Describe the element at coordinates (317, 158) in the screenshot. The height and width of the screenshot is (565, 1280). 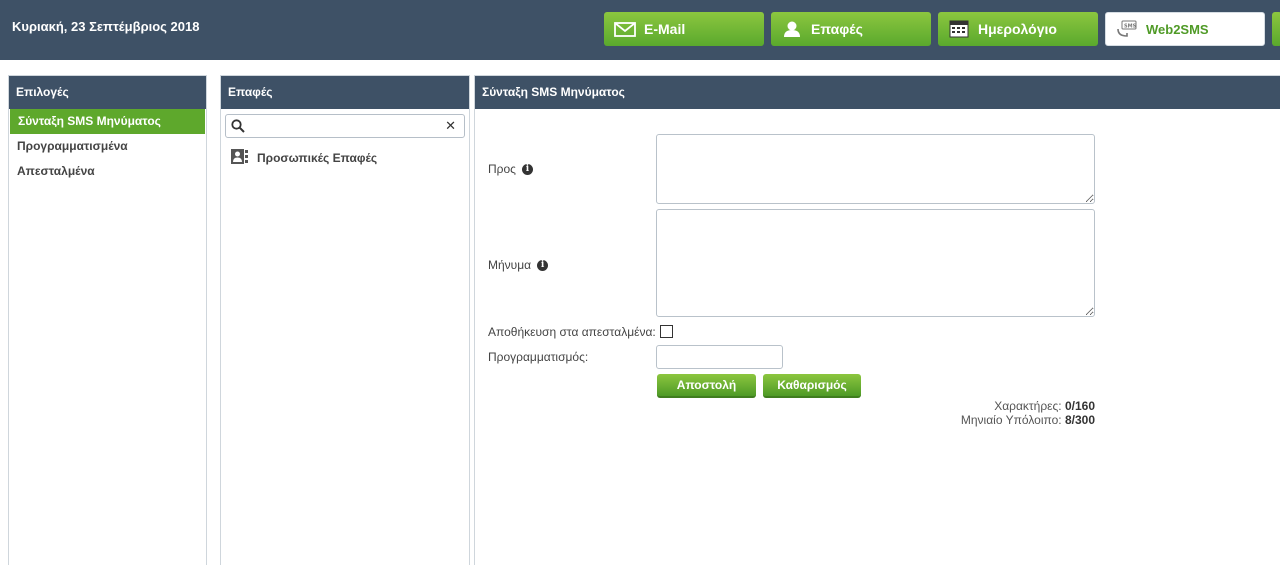
I see `contact-group-label: Προσωπικές Επαφές` at that location.